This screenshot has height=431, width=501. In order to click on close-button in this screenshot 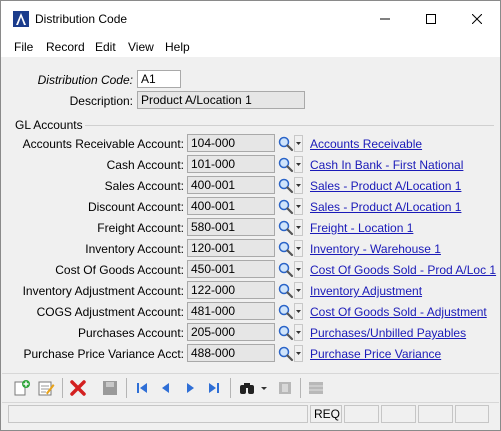, I will do `click(477, 19)`.